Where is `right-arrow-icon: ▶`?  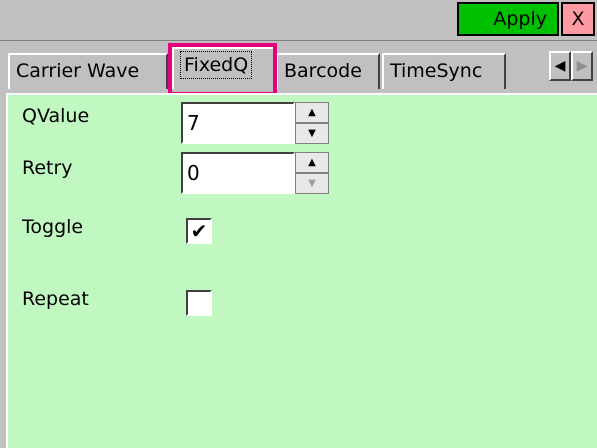 right-arrow-icon: ▶ is located at coordinates (582, 66).